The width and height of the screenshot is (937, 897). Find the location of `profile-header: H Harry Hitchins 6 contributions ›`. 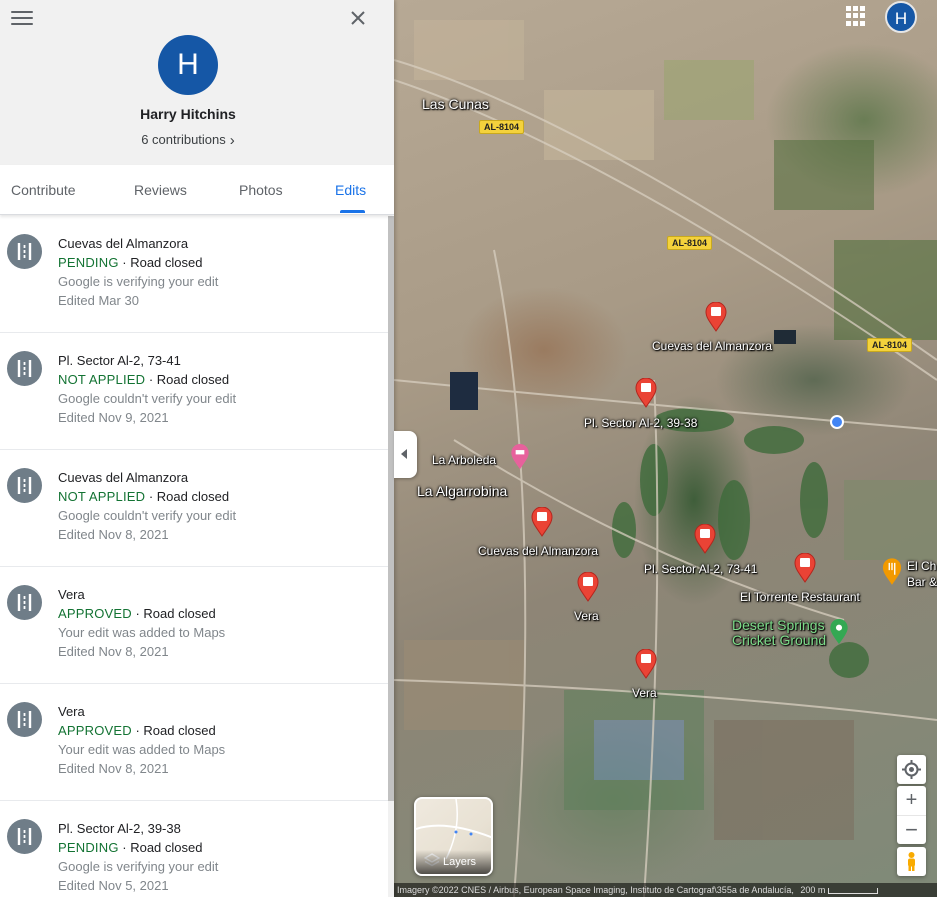

profile-header: H Harry Hitchins 6 contributions › is located at coordinates (197, 82).